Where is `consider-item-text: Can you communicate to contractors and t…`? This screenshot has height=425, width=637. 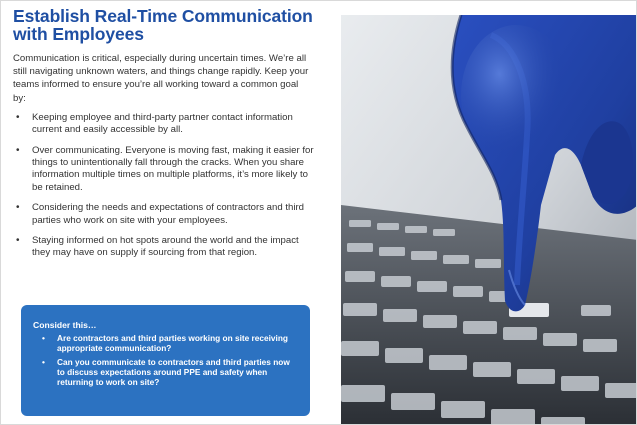 consider-item-text: Can you communicate to contractors and t… is located at coordinates (173, 372).